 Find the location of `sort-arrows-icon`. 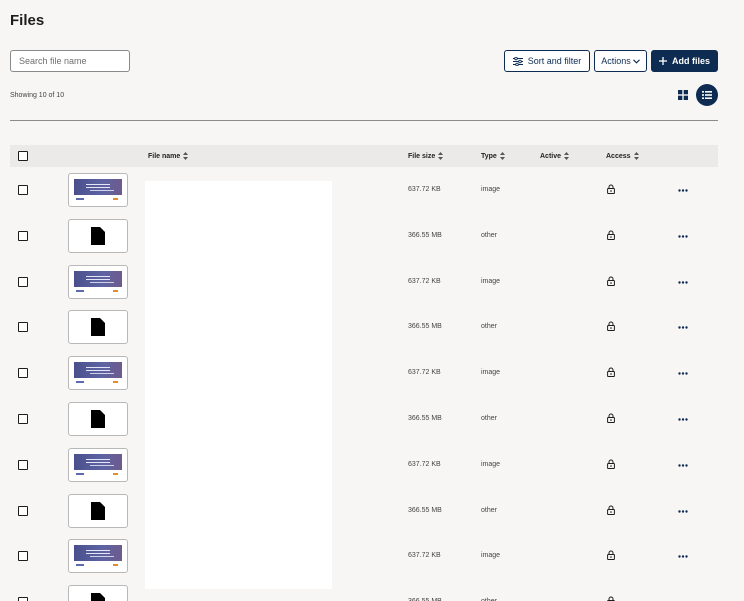

sort-arrows-icon is located at coordinates (567, 156).